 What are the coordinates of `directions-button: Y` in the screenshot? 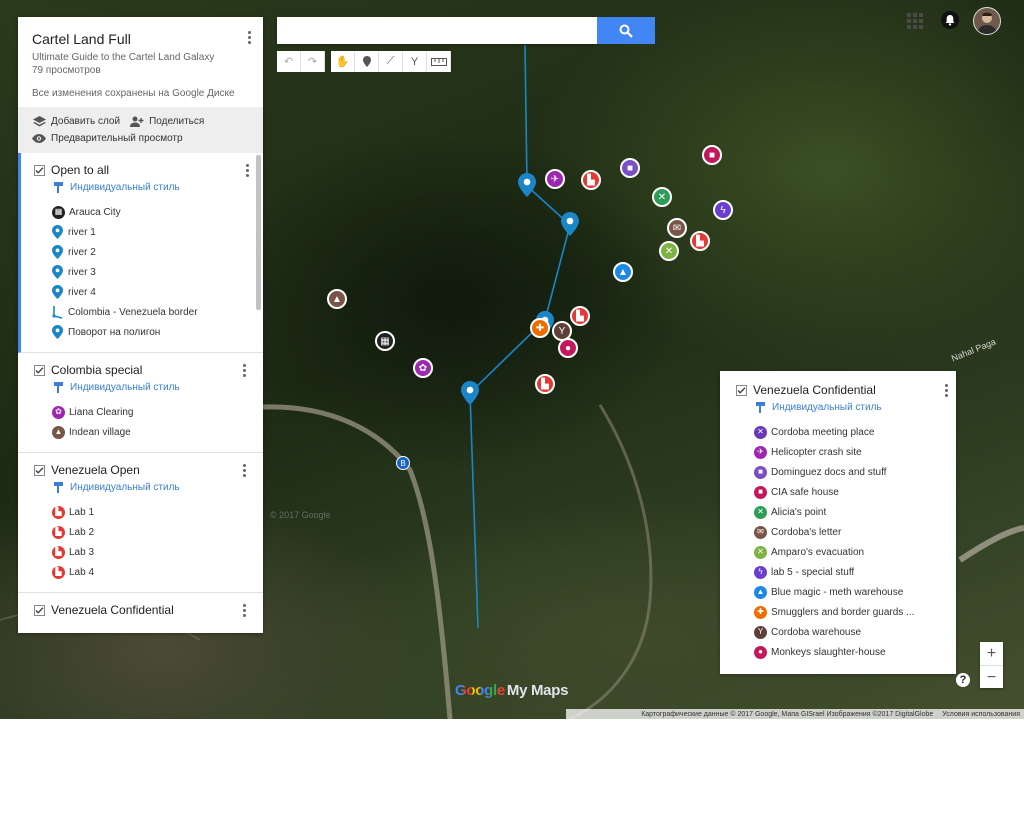 It's located at (415, 61).